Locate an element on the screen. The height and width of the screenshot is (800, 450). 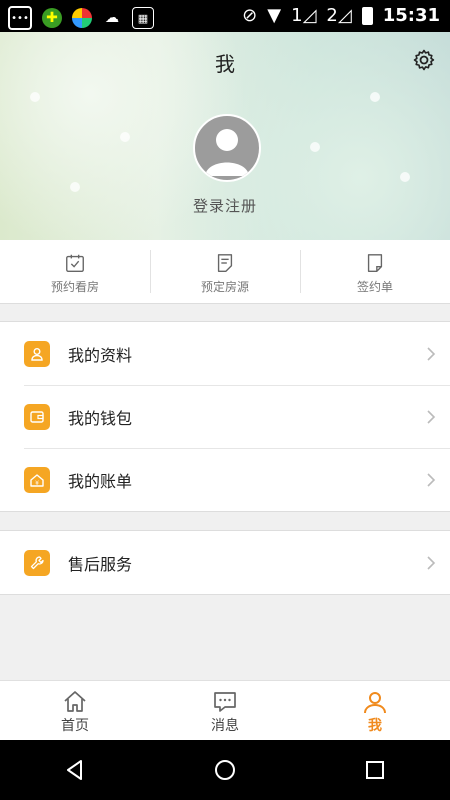
sim2-signal-icon: 2◿ is located at coordinates (339, 15).